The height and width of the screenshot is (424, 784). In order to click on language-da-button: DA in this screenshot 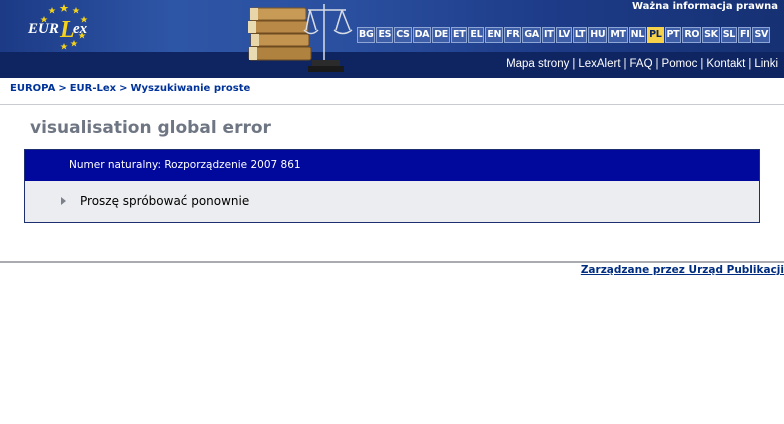, I will do `click(422, 35)`.